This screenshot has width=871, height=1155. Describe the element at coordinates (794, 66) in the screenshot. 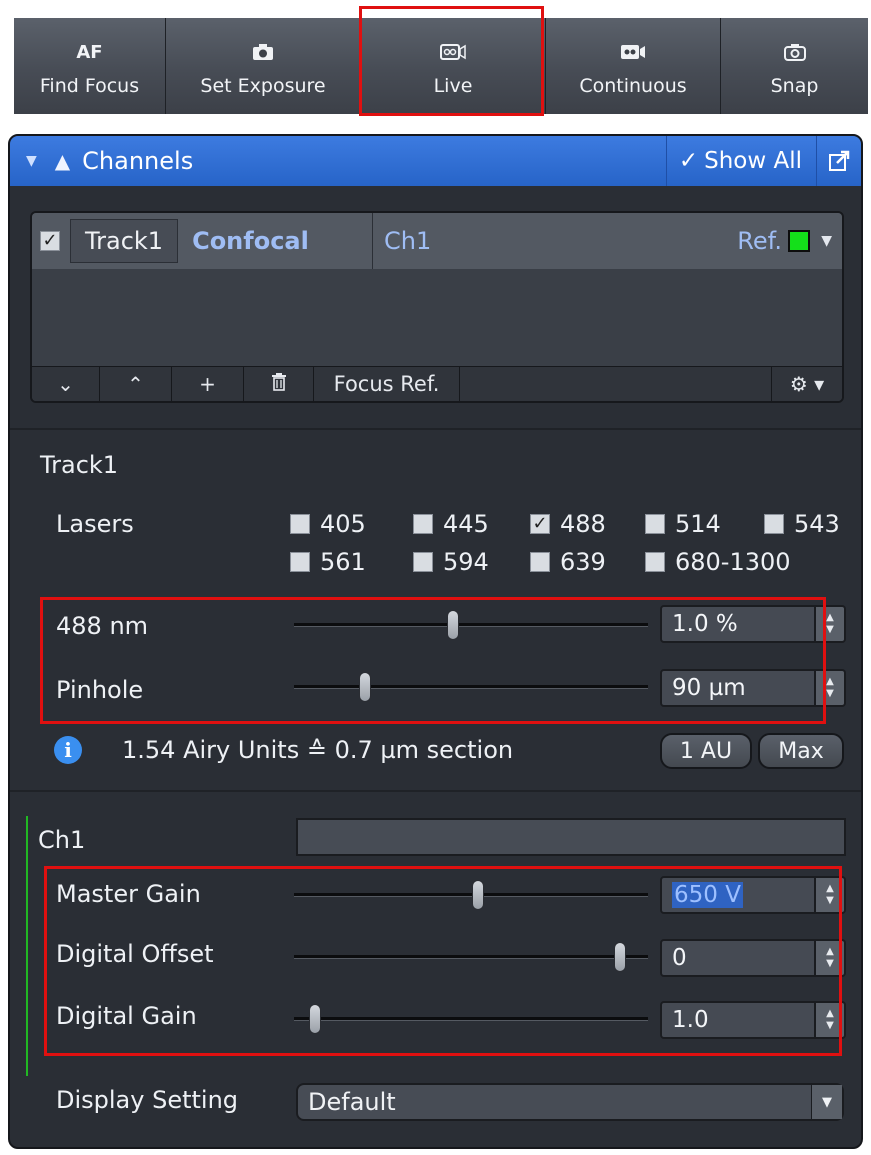

I see `snap-button: Snap` at that location.